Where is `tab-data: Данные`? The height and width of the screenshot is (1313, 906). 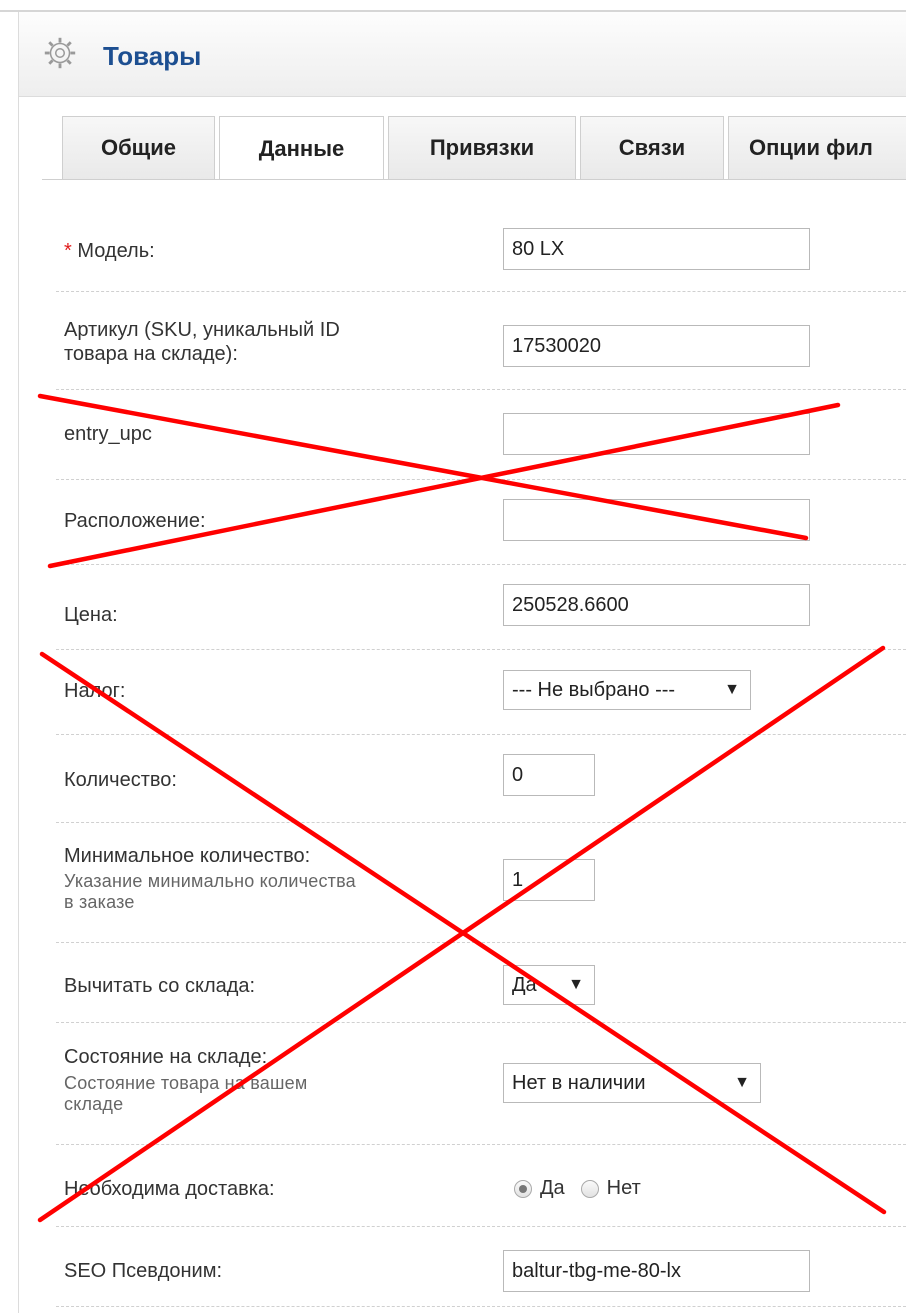
tab-data: Данные is located at coordinates (301, 148).